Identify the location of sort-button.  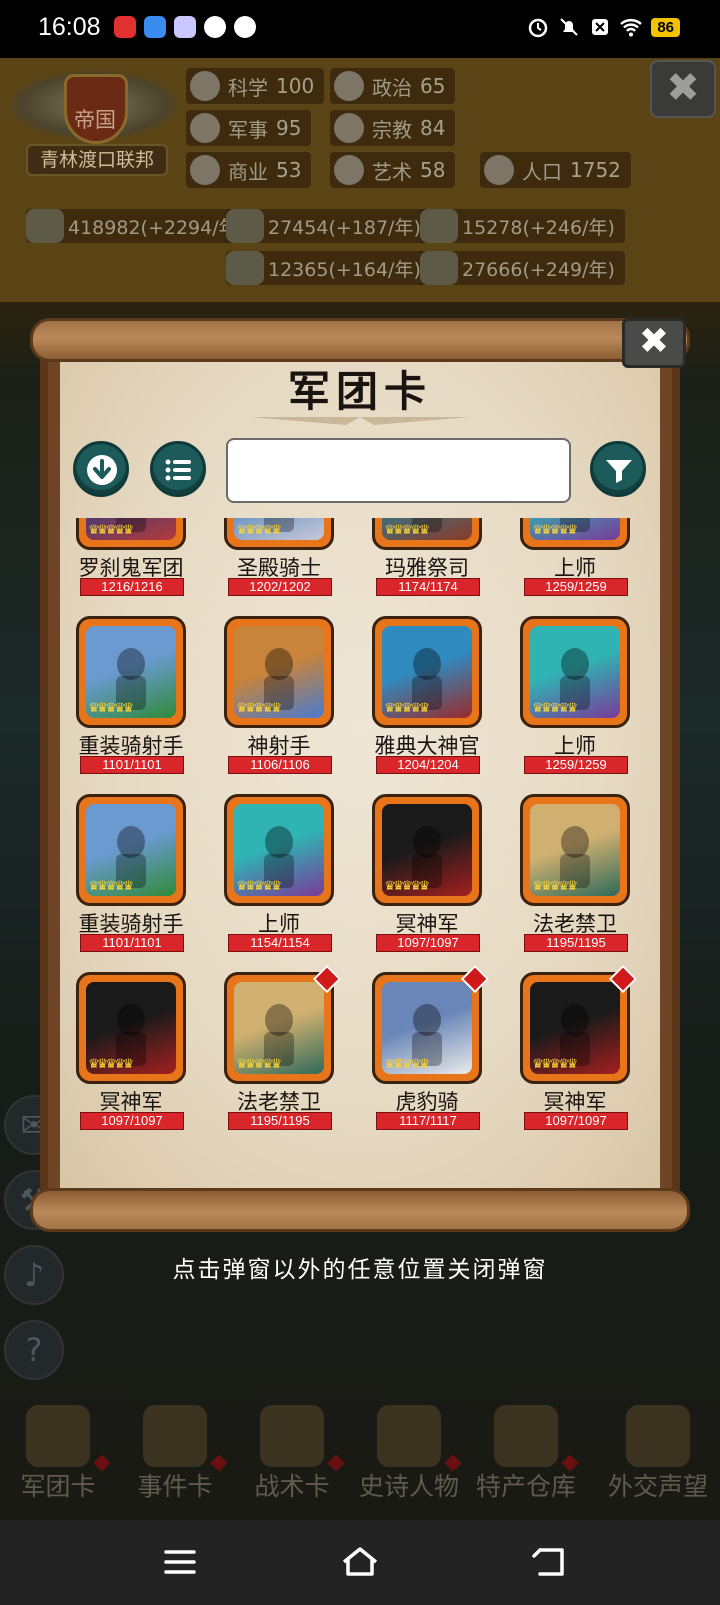
(101, 469).